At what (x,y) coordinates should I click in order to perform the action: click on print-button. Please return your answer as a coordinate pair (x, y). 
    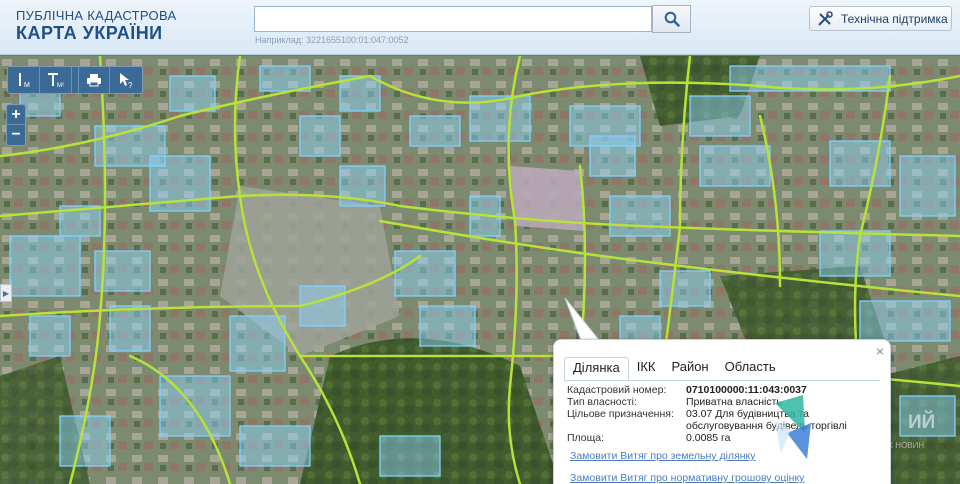
    Looking at the image, I should click on (94, 80).